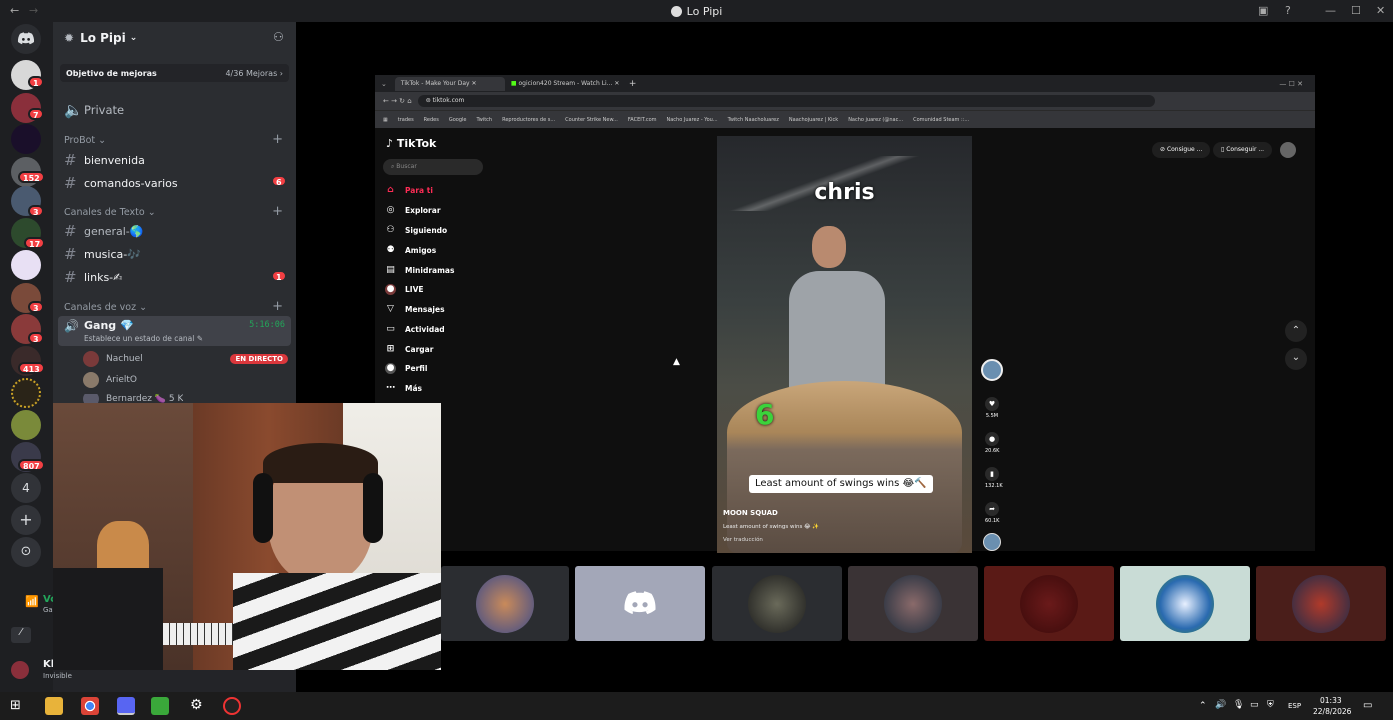 The width and height of the screenshot is (1393, 720). What do you see at coordinates (102, 254) in the screenshot?
I see `channel-musica: # musica-🎶` at bounding box center [102, 254].